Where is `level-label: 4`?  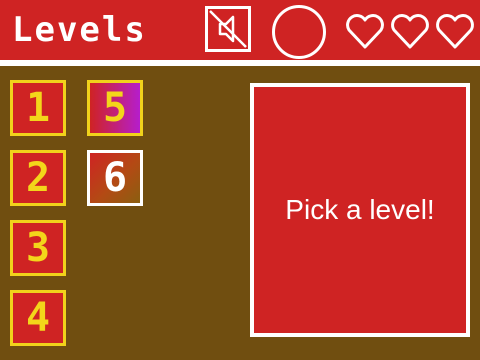 level-label: 4 is located at coordinates (38, 318).